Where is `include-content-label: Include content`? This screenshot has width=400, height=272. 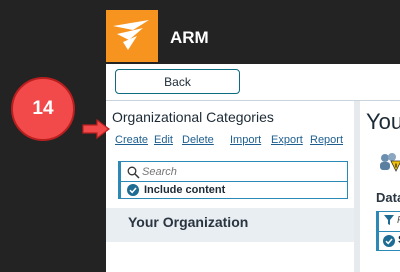 include-content-label: Include content is located at coordinates (185, 190).